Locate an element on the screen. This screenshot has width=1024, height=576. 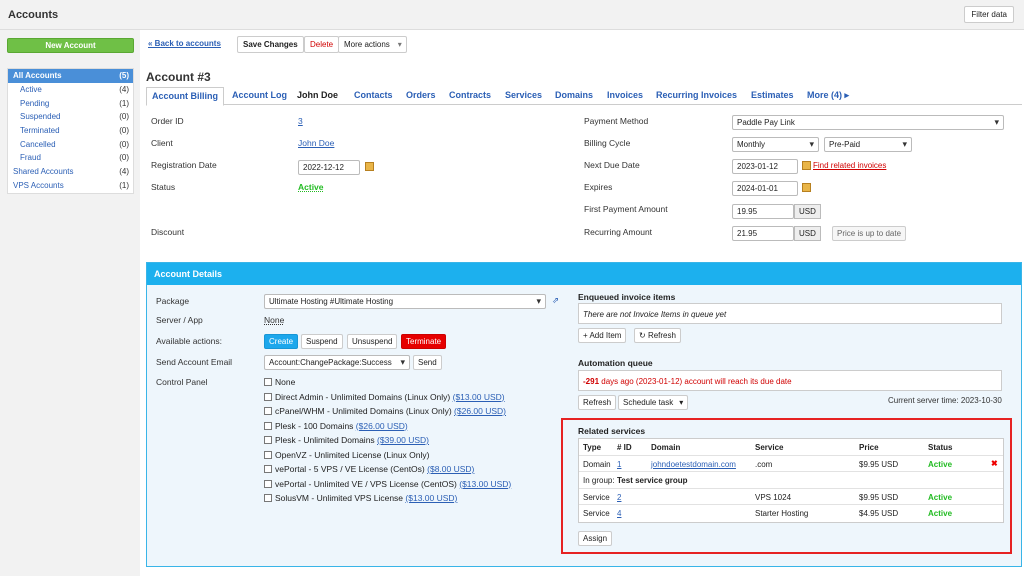
order-id-link: 3 is located at coordinates (300, 121).